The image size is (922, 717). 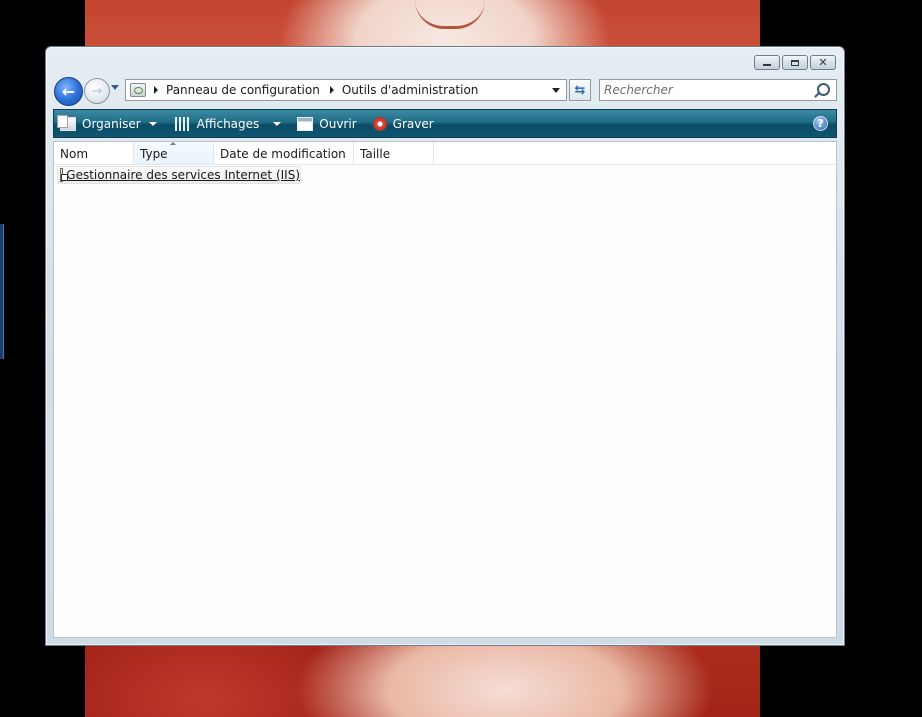 I want to click on command-bar: Organiser Affichages Ouvrir Graver ?, so click(x=445, y=123).